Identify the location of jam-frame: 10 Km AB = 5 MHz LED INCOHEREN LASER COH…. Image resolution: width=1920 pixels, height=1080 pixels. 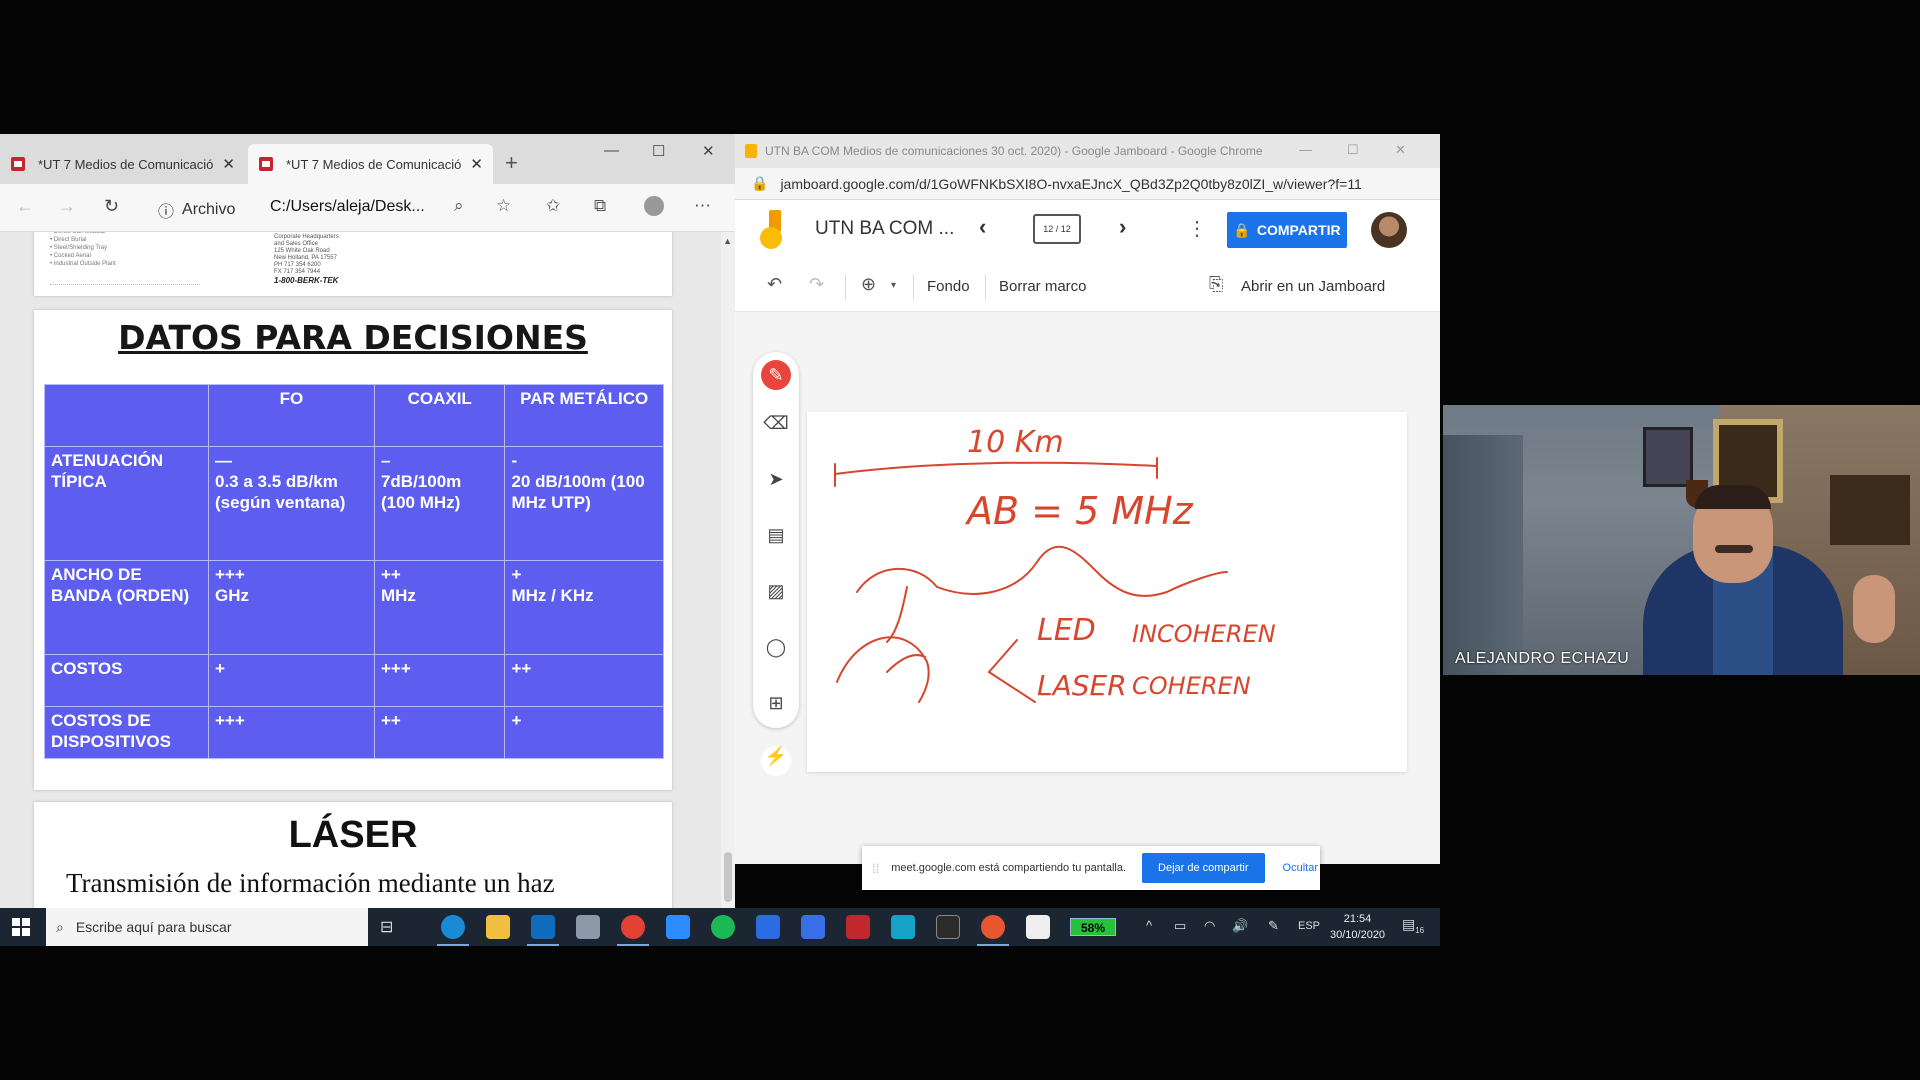
(1107, 592).